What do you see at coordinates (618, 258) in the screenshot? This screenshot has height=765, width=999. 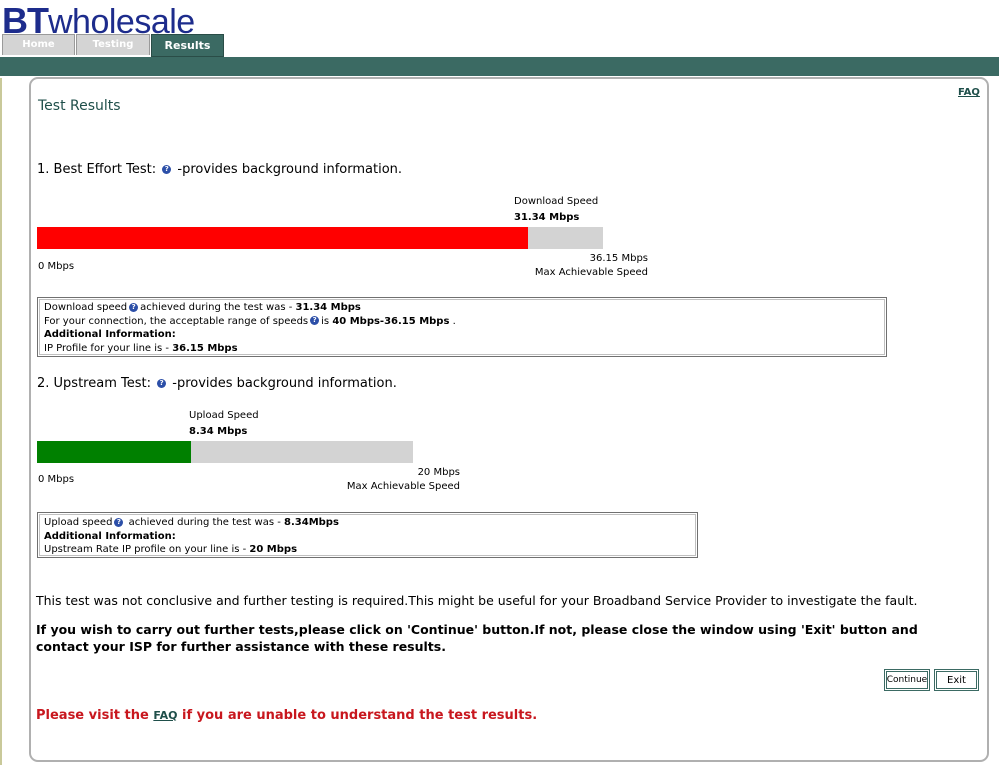 I see `download-max-value: 36.15 Mbps` at bounding box center [618, 258].